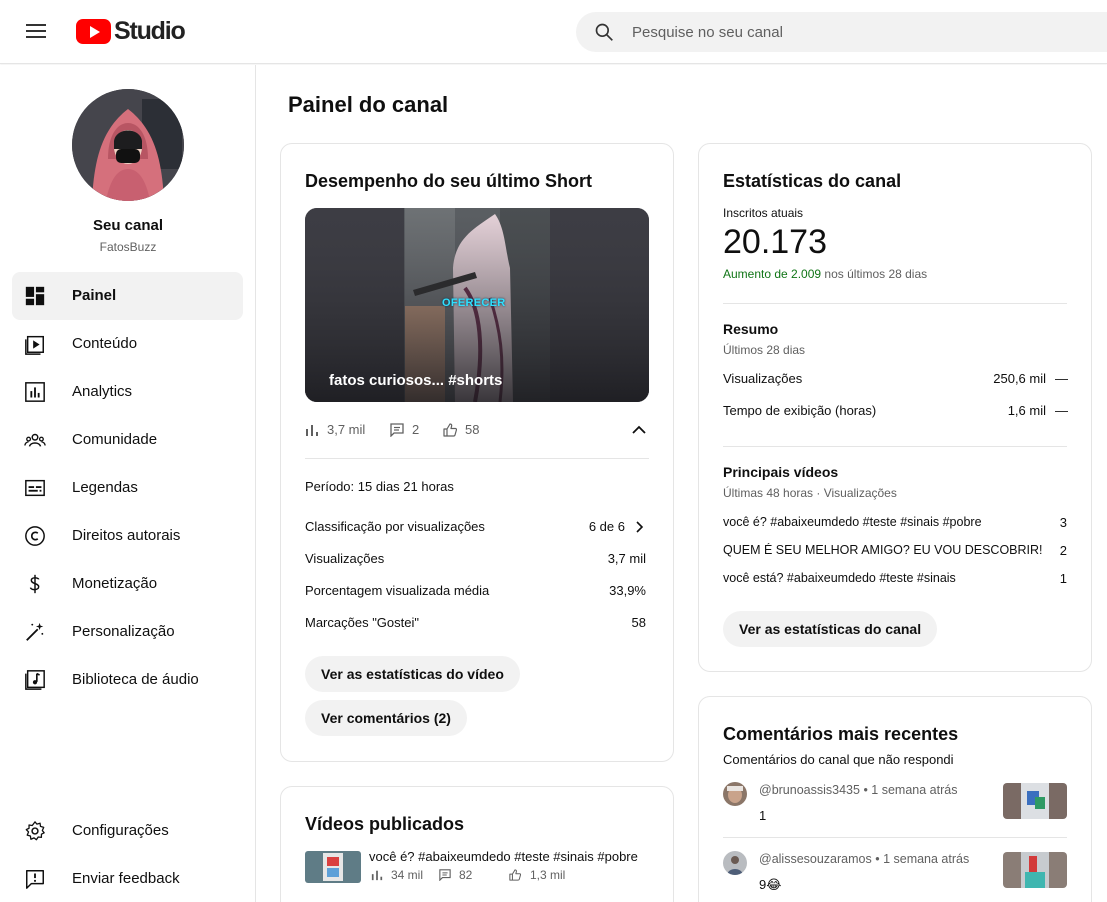 The width and height of the screenshot is (1107, 902). I want to click on top-videos-title: Principais vídeos, so click(781, 472).